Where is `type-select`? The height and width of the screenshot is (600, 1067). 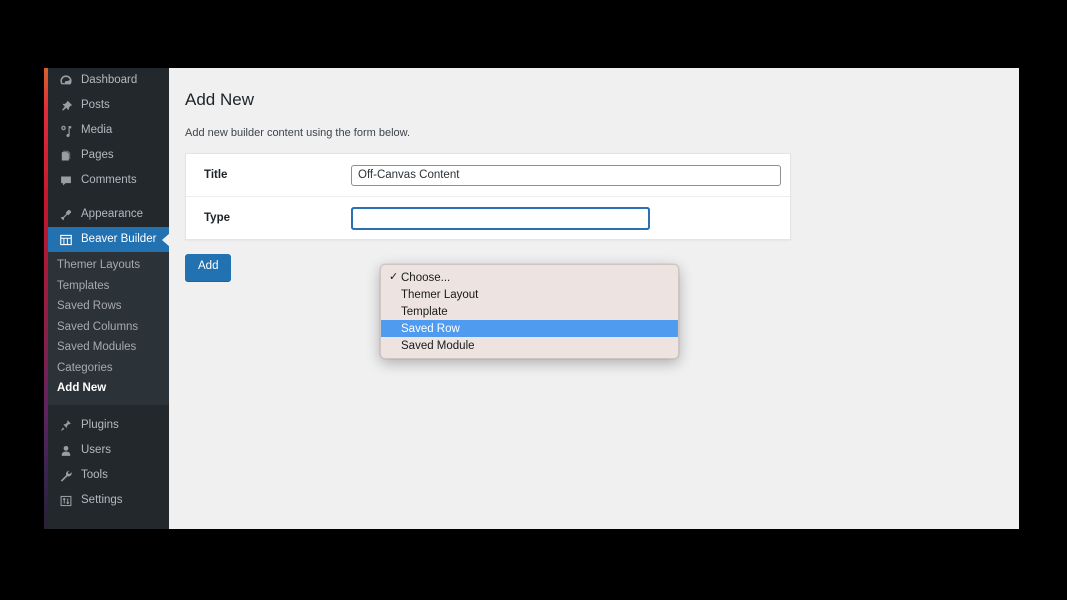
type-select is located at coordinates (500, 218).